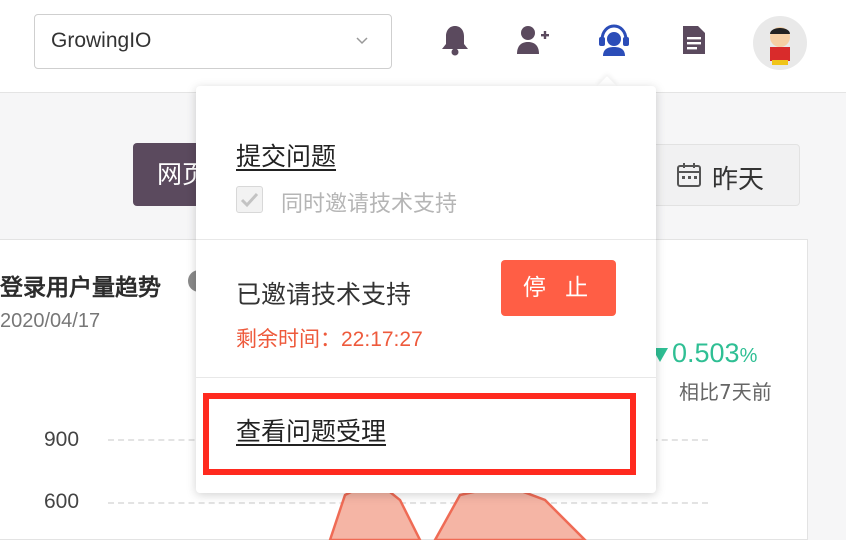  Describe the element at coordinates (324, 294) in the screenshot. I see `support-status-text: 已邀请技术支持` at that location.